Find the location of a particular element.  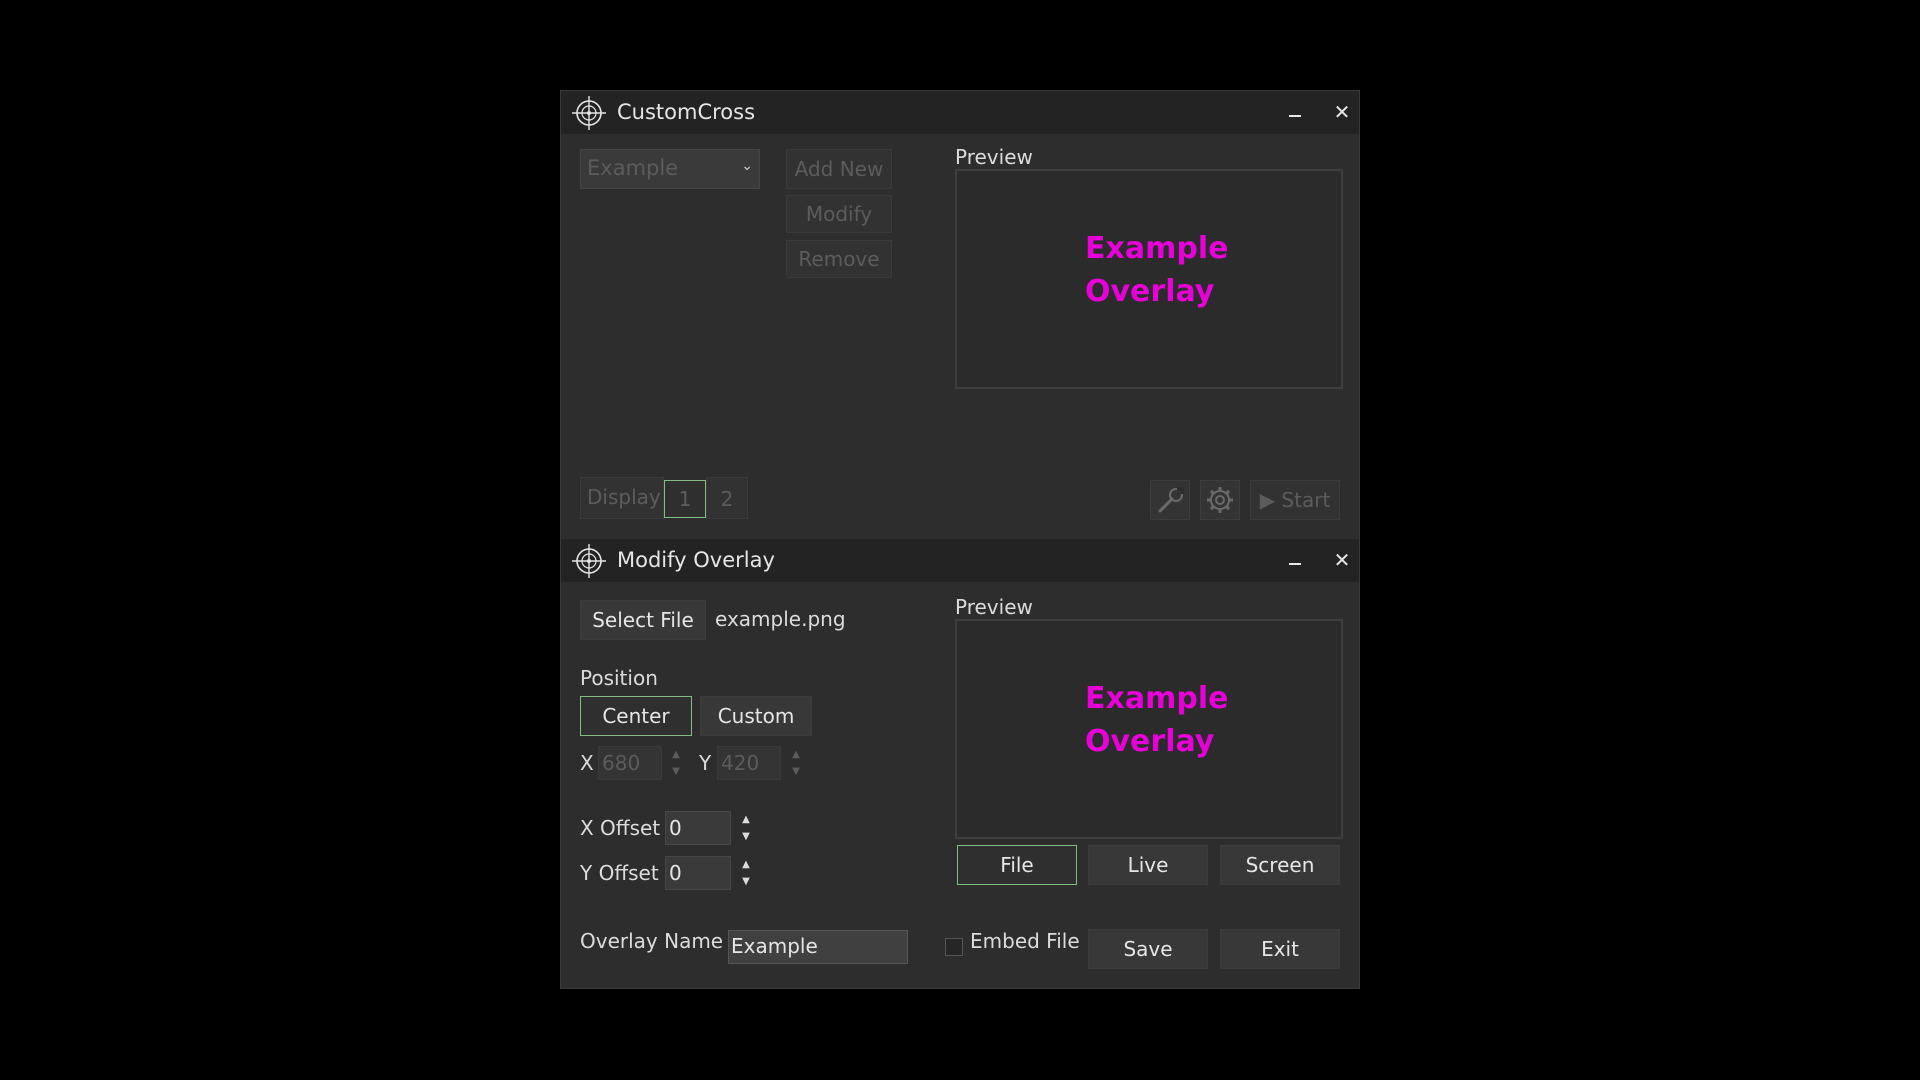

x-position-stepper: ▲ ▼ is located at coordinates (676, 763).